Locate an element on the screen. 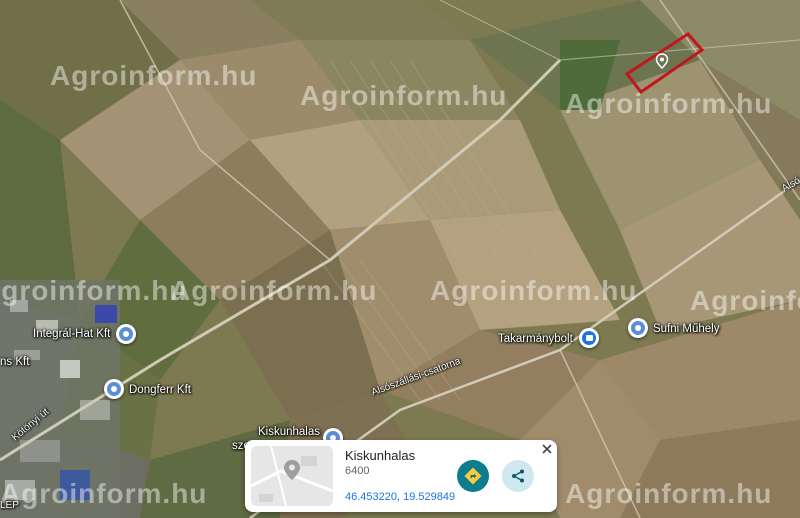  directions-button is located at coordinates (473, 476).